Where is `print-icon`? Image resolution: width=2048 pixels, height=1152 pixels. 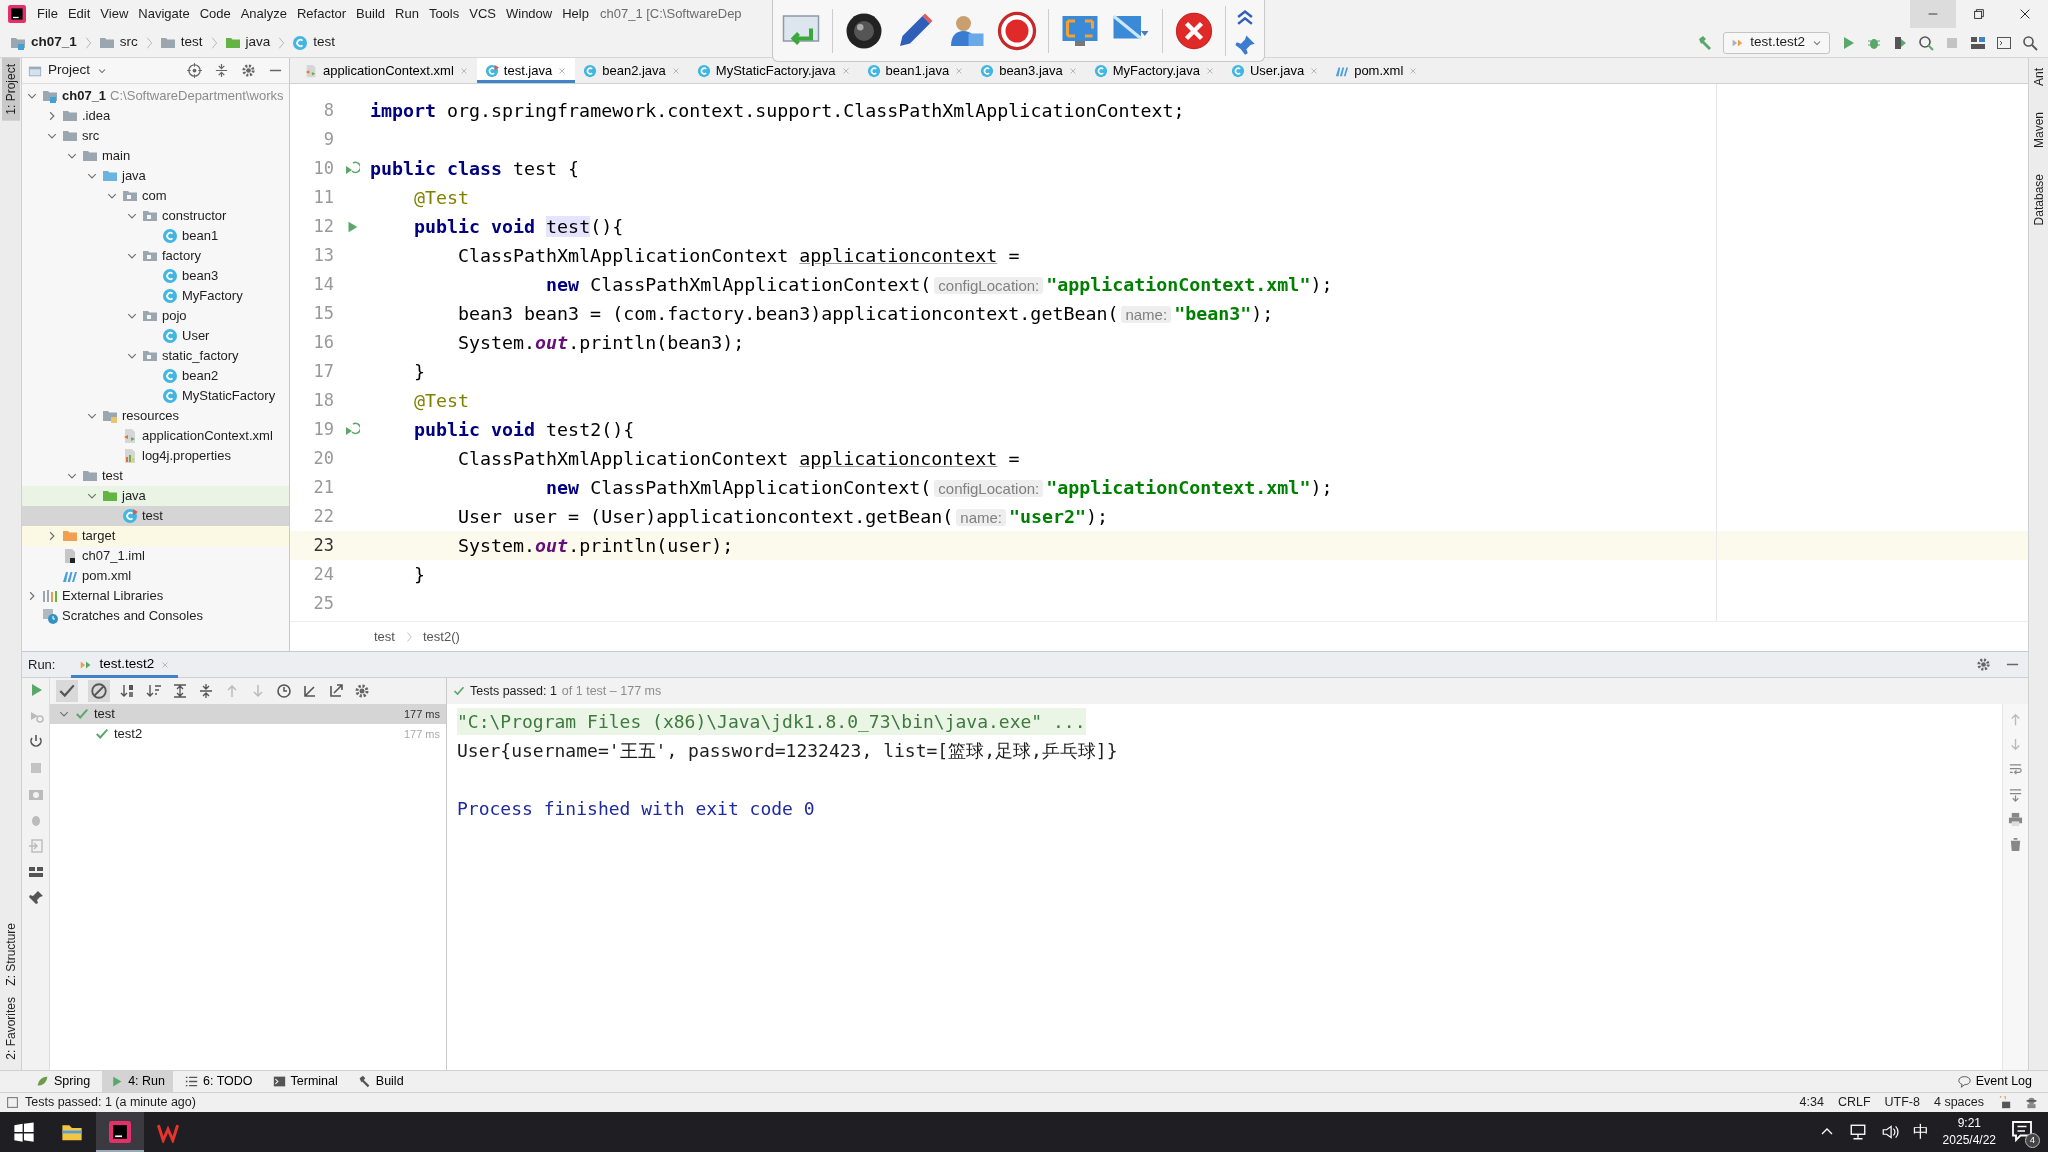
print-icon is located at coordinates (2015, 819).